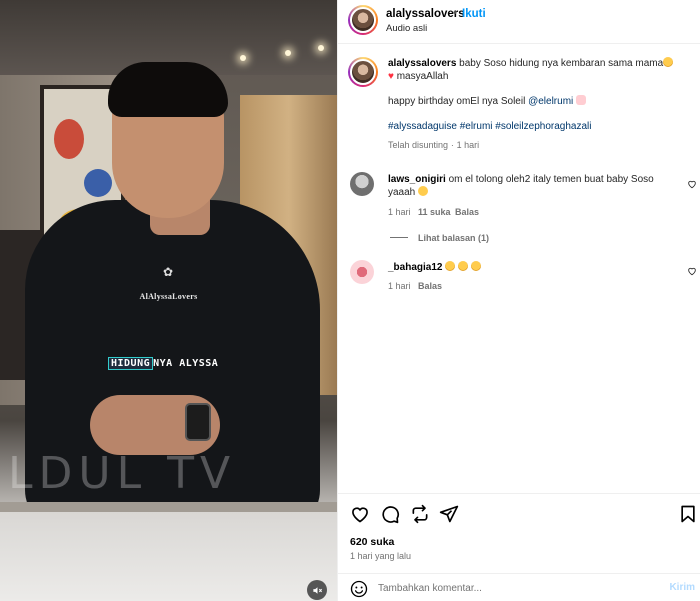 This screenshot has height=601, width=700. Describe the element at coordinates (519, 531) in the screenshot. I see `action-bar: 620 suka 1 hari yang lalu` at that location.